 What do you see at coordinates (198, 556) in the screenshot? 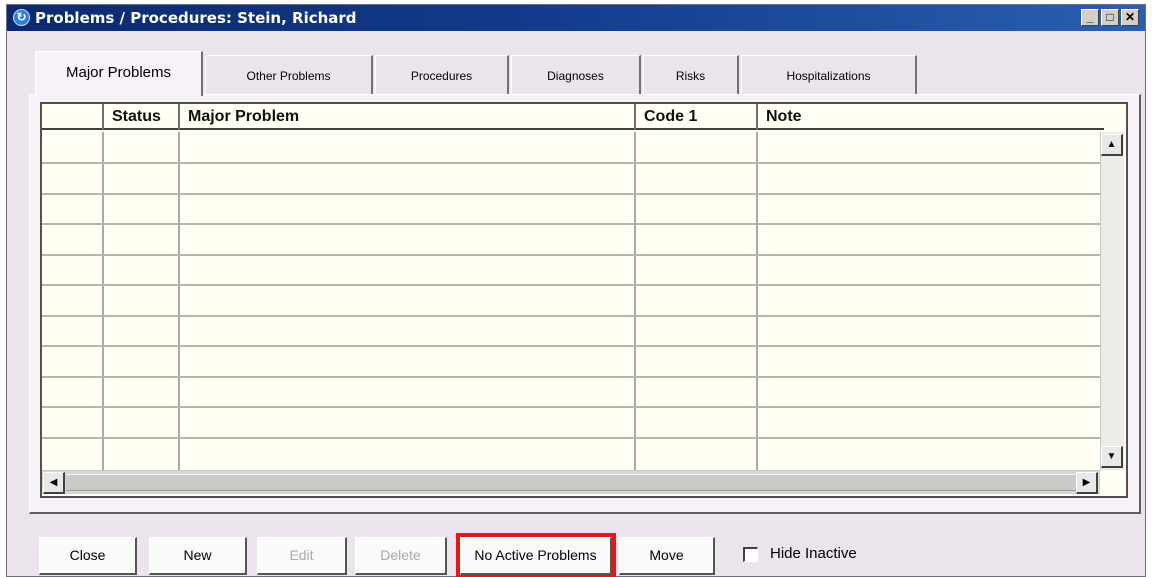
I see `new-button: New` at bounding box center [198, 556].